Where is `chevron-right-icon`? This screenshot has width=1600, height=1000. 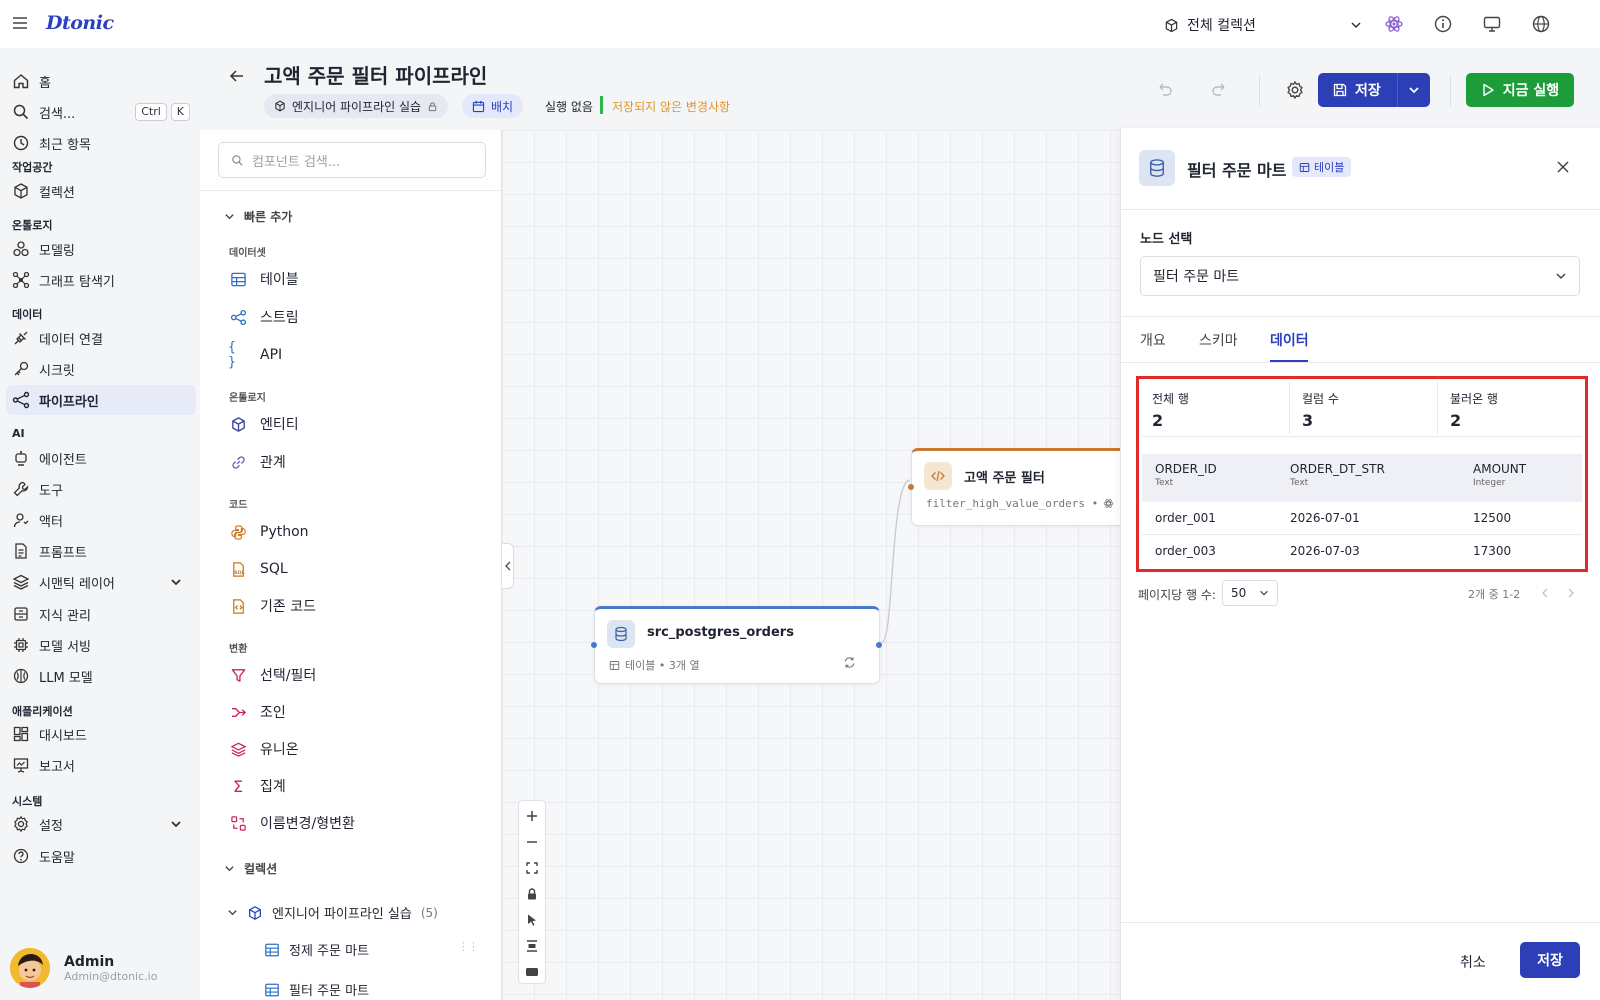
chevron-right-icon is located at coordinates (1571, 593).